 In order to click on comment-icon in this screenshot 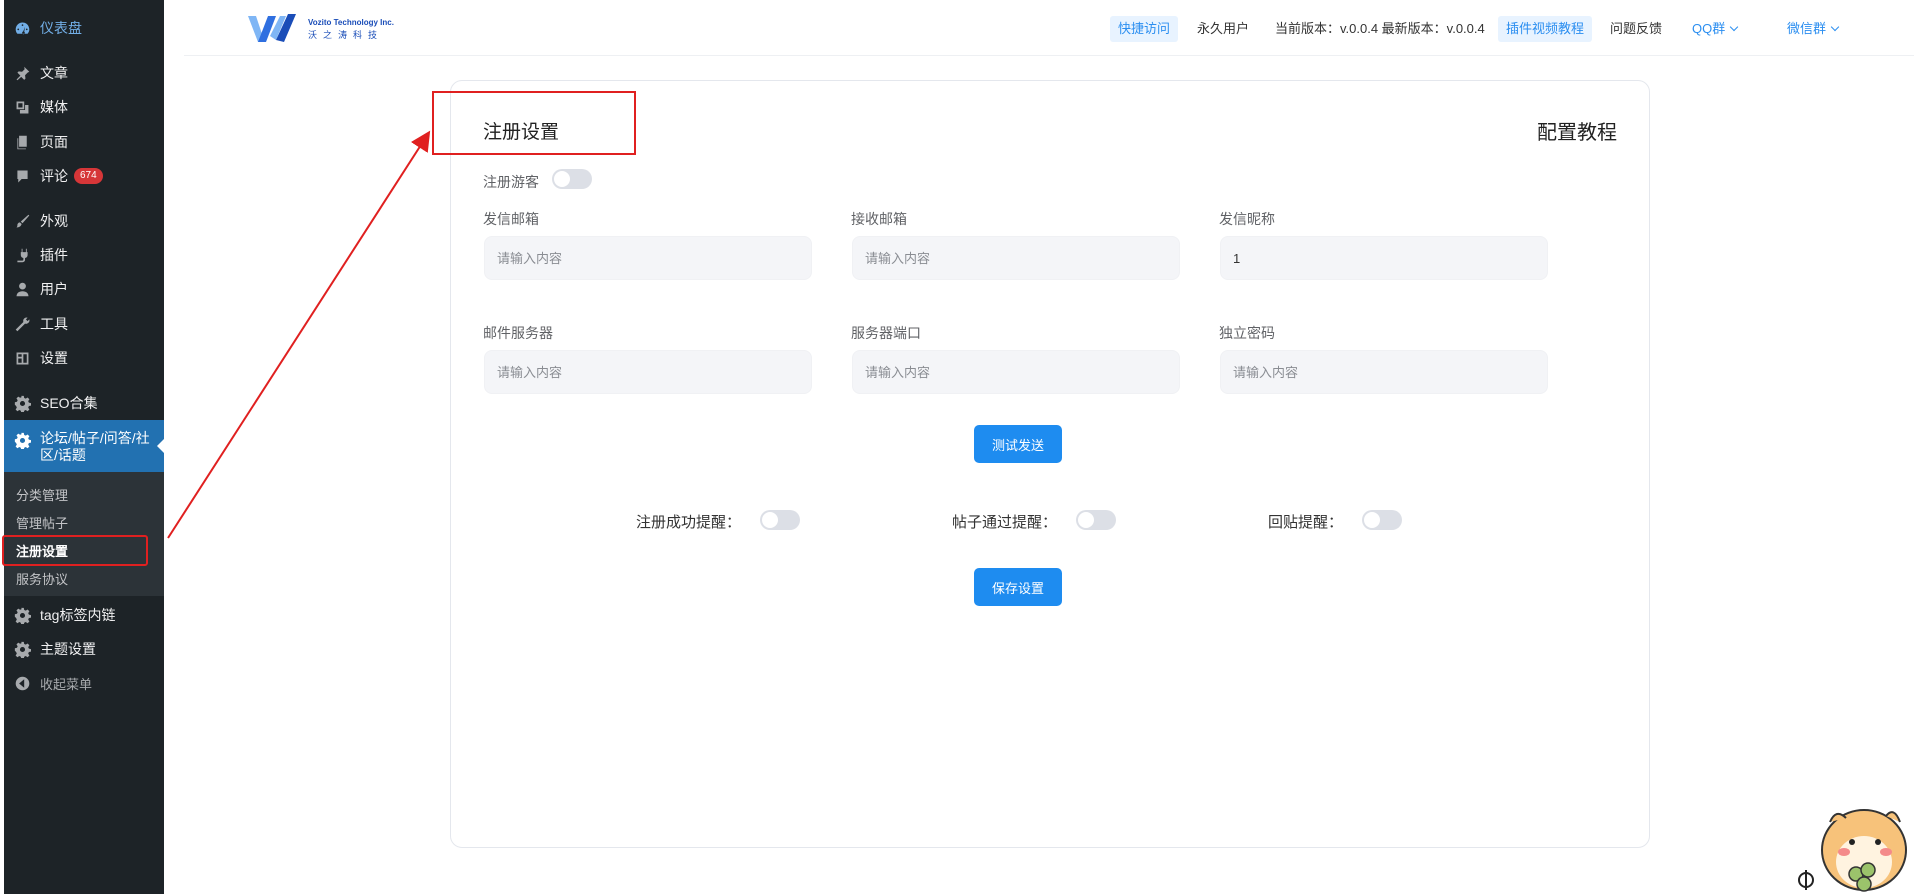, I will do `click(22, 176)`.